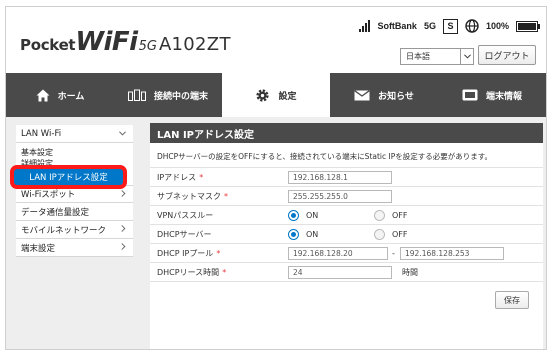 The width and height of the screenshot is (552, 356). I want to click on device-info-icon, so click(470, 95).